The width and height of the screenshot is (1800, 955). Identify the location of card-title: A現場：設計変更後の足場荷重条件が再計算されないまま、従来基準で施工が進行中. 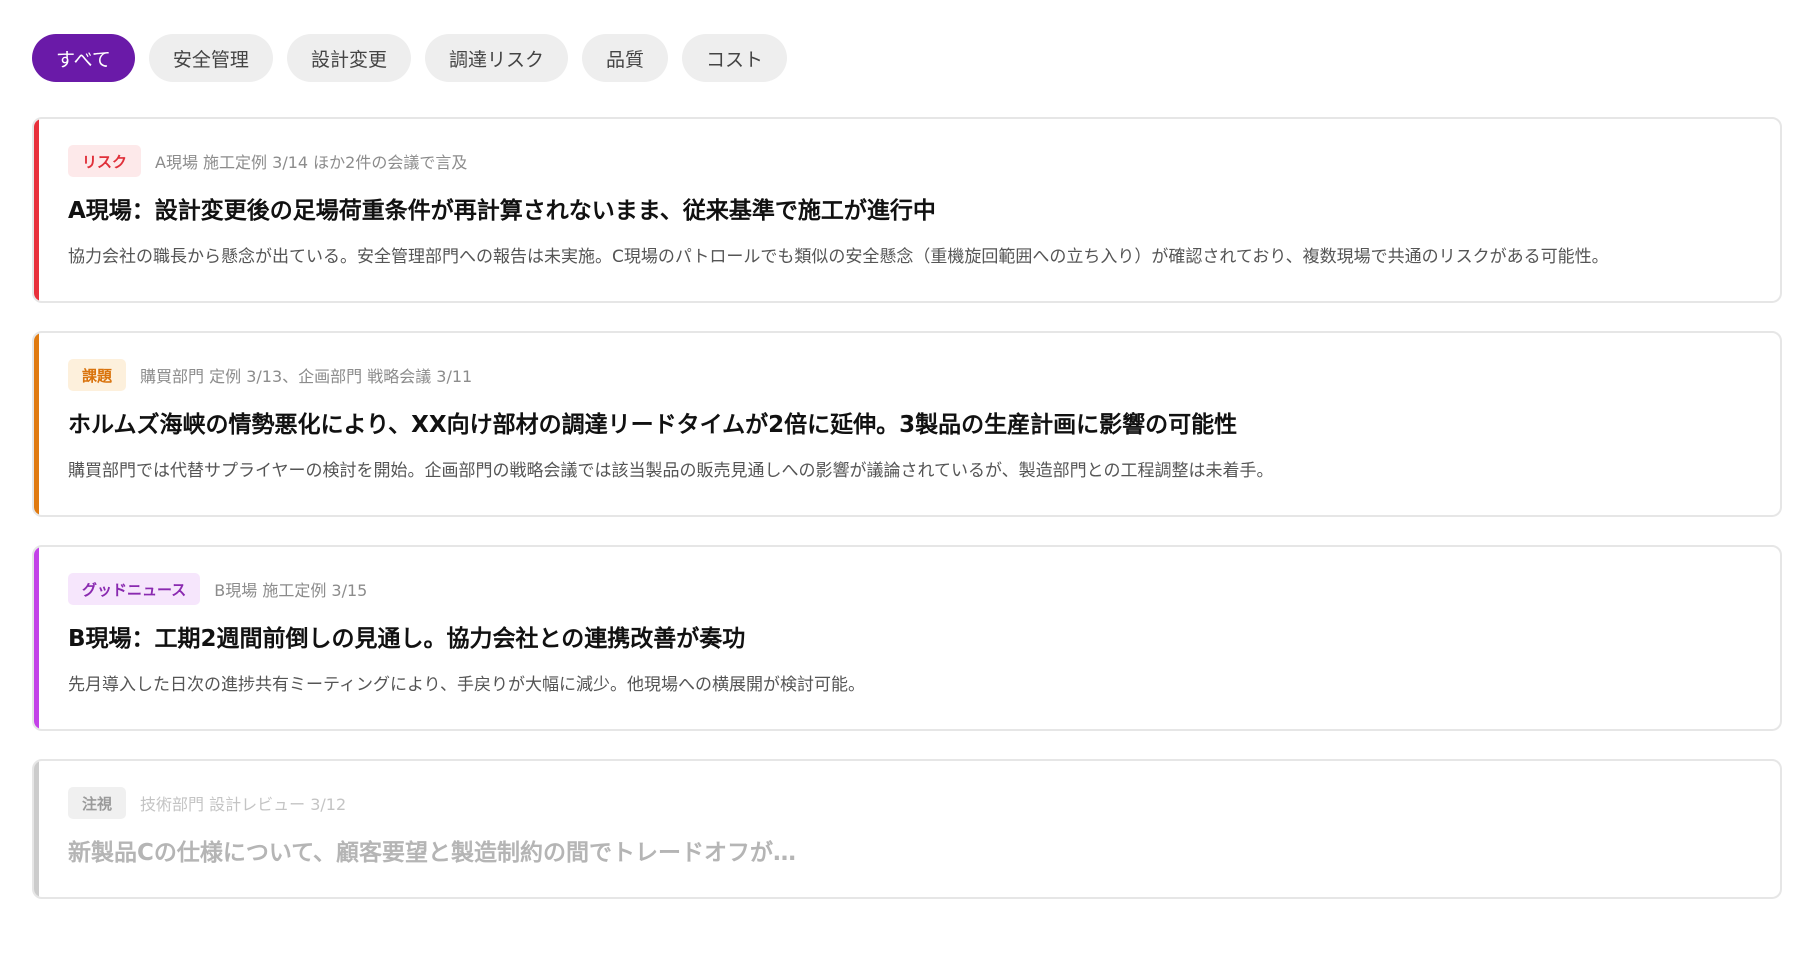
(502, 211).